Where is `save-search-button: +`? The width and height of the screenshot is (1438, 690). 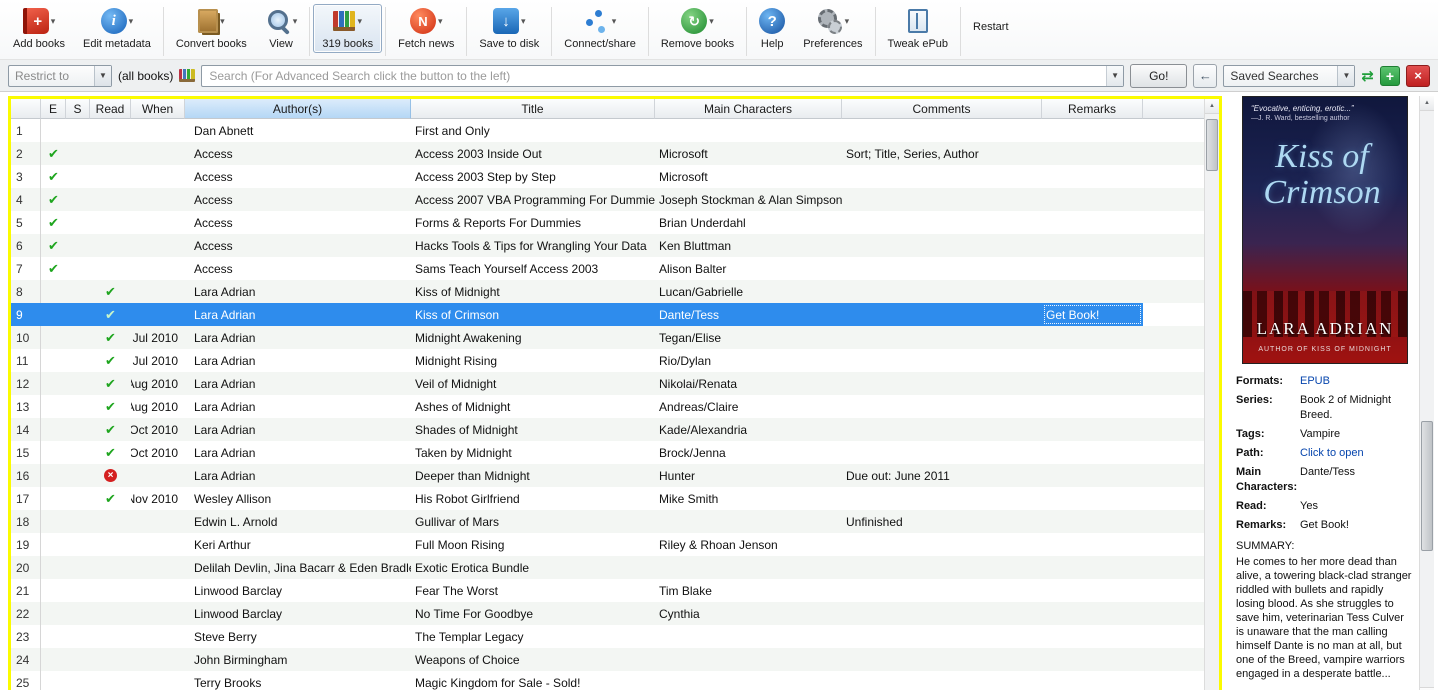
save-search-button: + is located at coordinates (1390, 75).